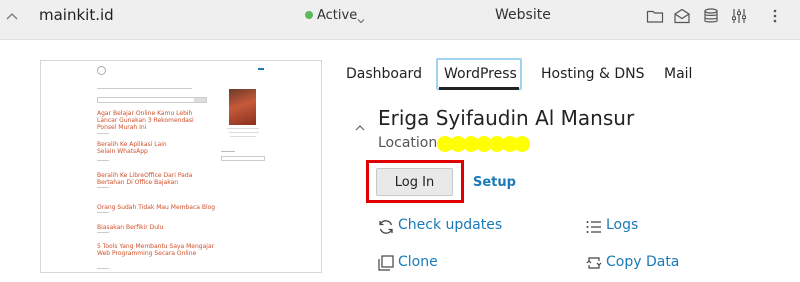 Image resolution: width=800 pixels, height=282 pixels. Describe the element at coordinates (483, 144) in the screenshot. I see `location-redaction` at that location.